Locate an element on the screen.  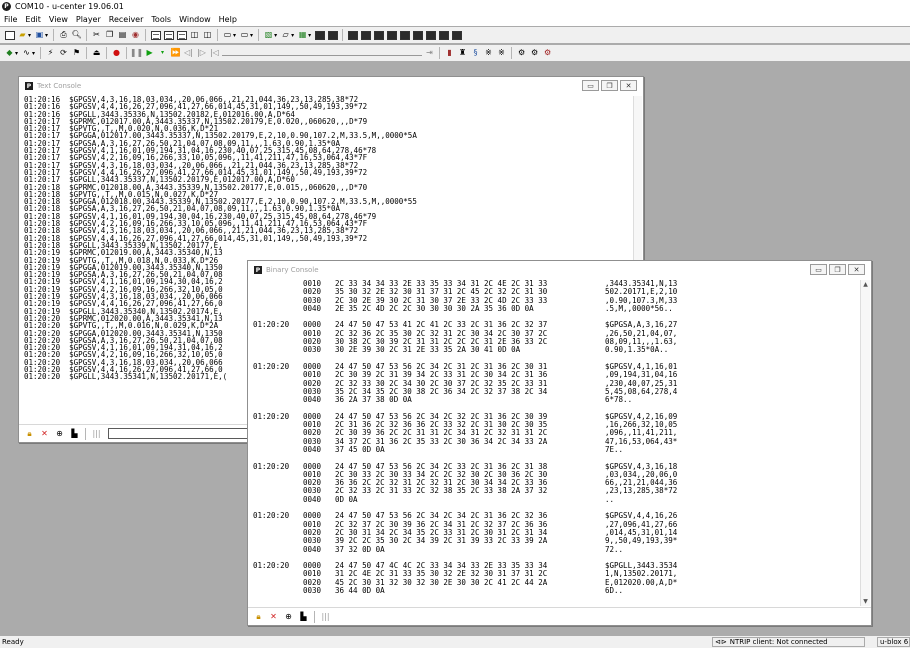
play-icon: ▶ is located at coordinates (149, 53).